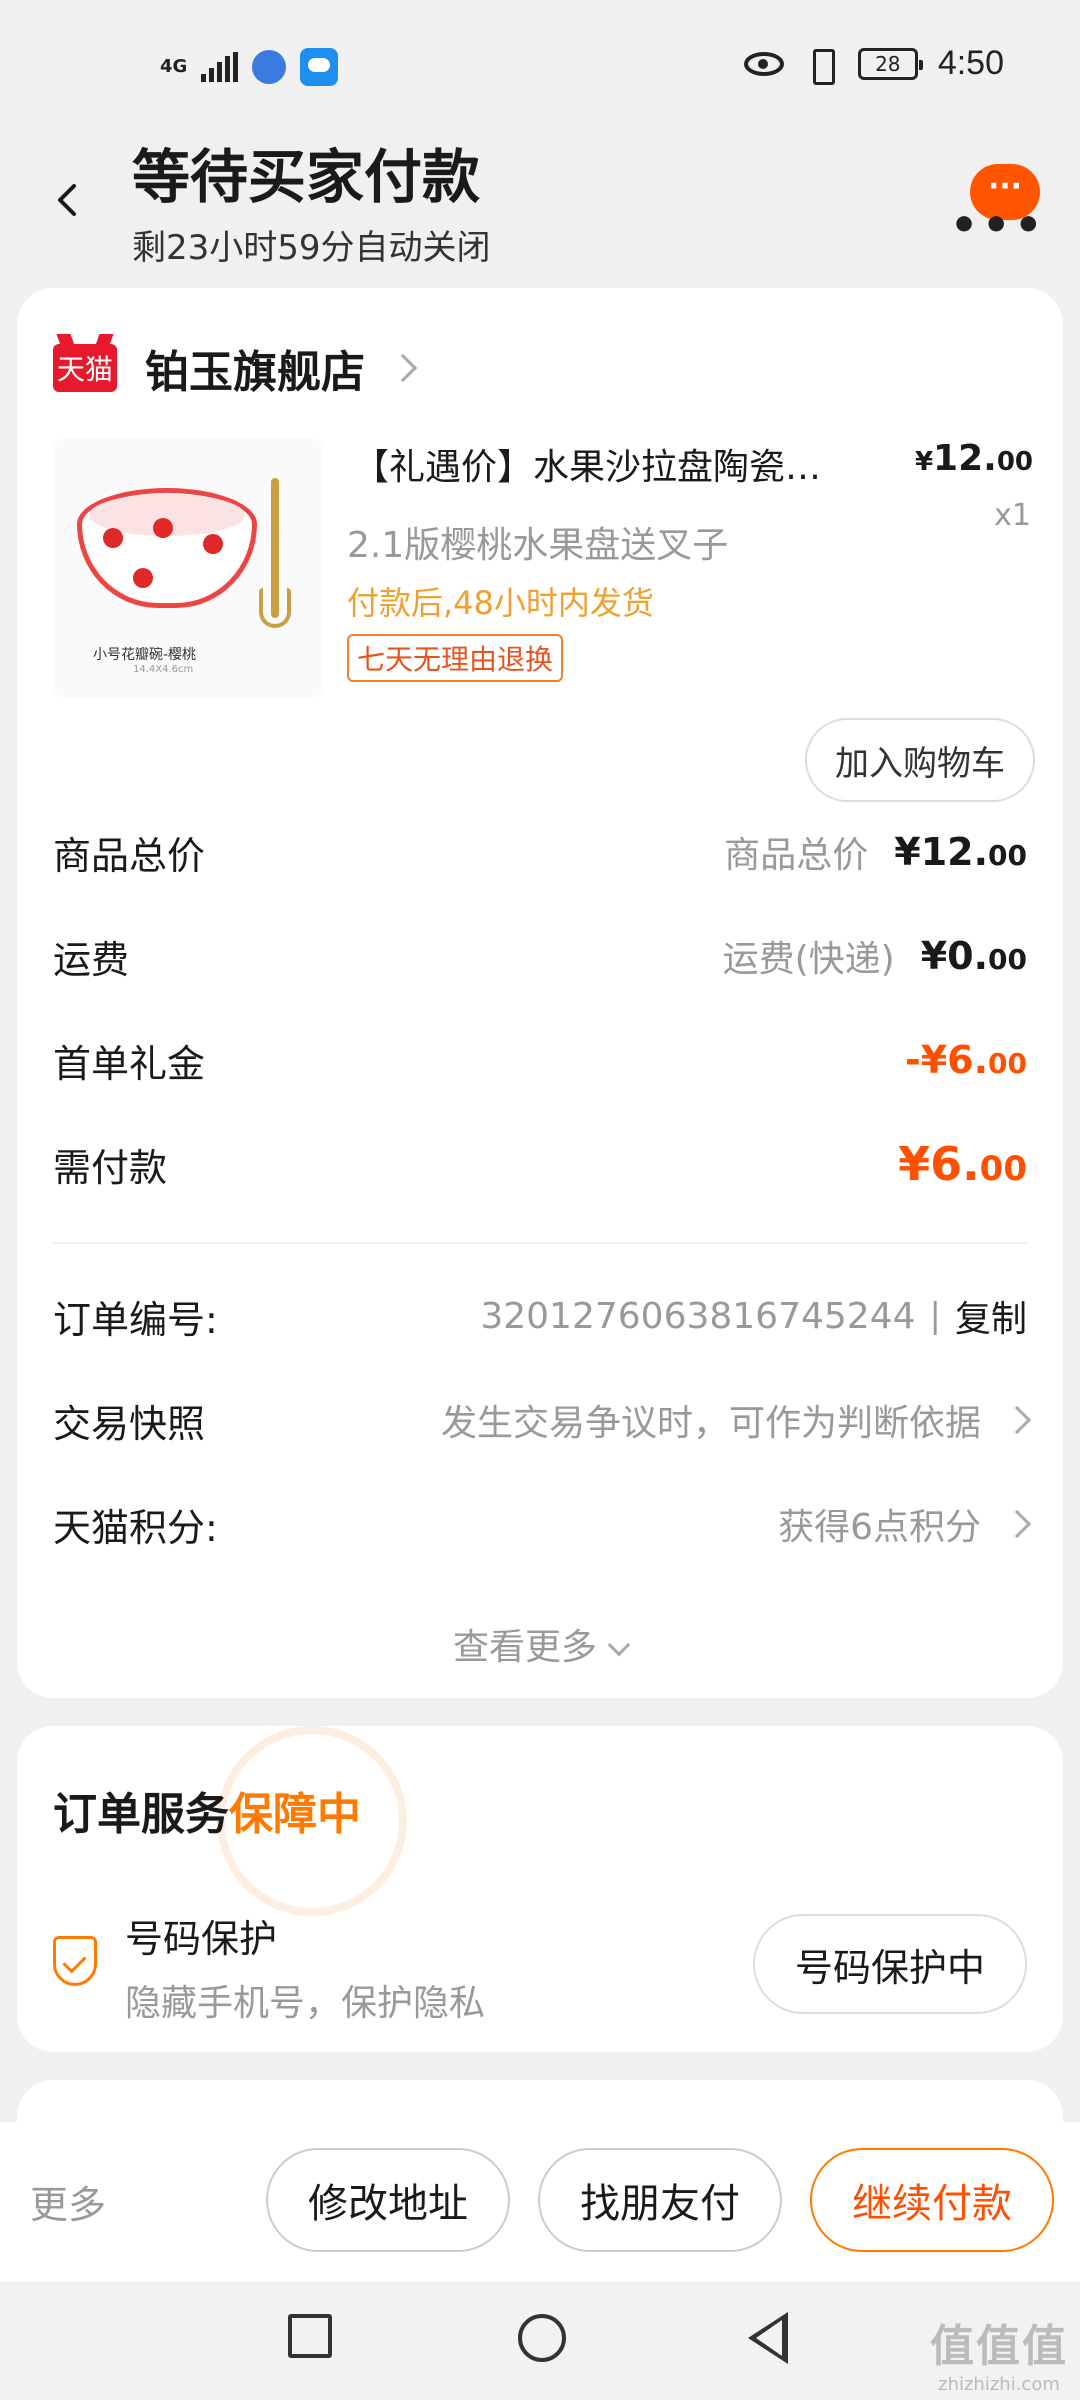 The height and width of the screenshot is (2400, 1080). I want to click on payable-amount: ¥6.00, so click(962, 1164).